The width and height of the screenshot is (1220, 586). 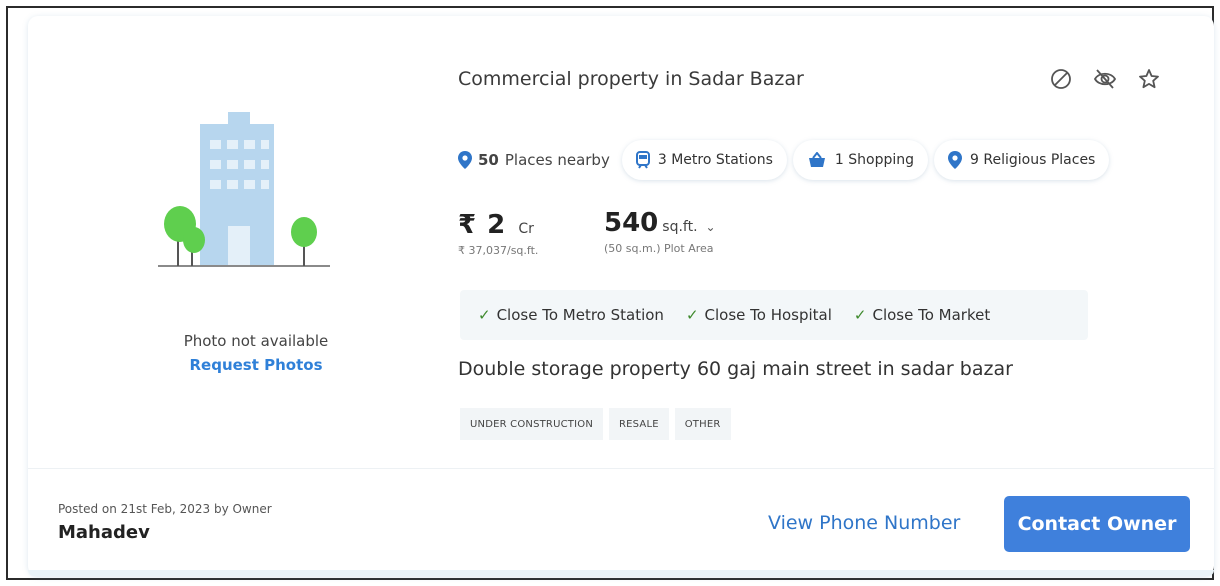 I want to click on chip-metro-stations: 3 Metro Stations, so click(x=704, y=160).